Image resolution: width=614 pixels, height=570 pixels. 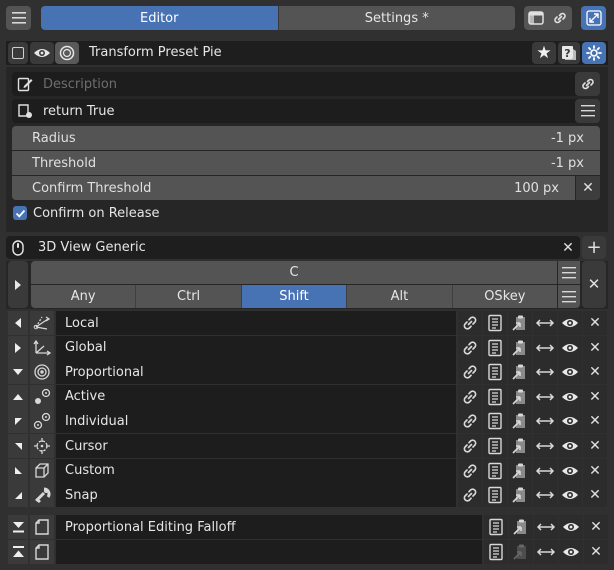 What do you see at coordinates (544, 53) in the screenshot?
I see `favorite-button: ★` at bounding box center [544, 53].